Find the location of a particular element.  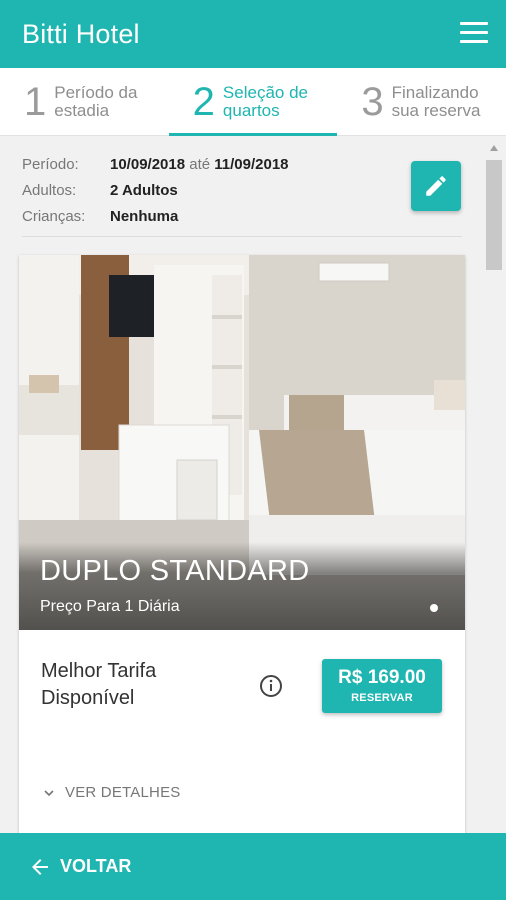

period-to: 11/09/2018 is located at coordinates (251, 164).